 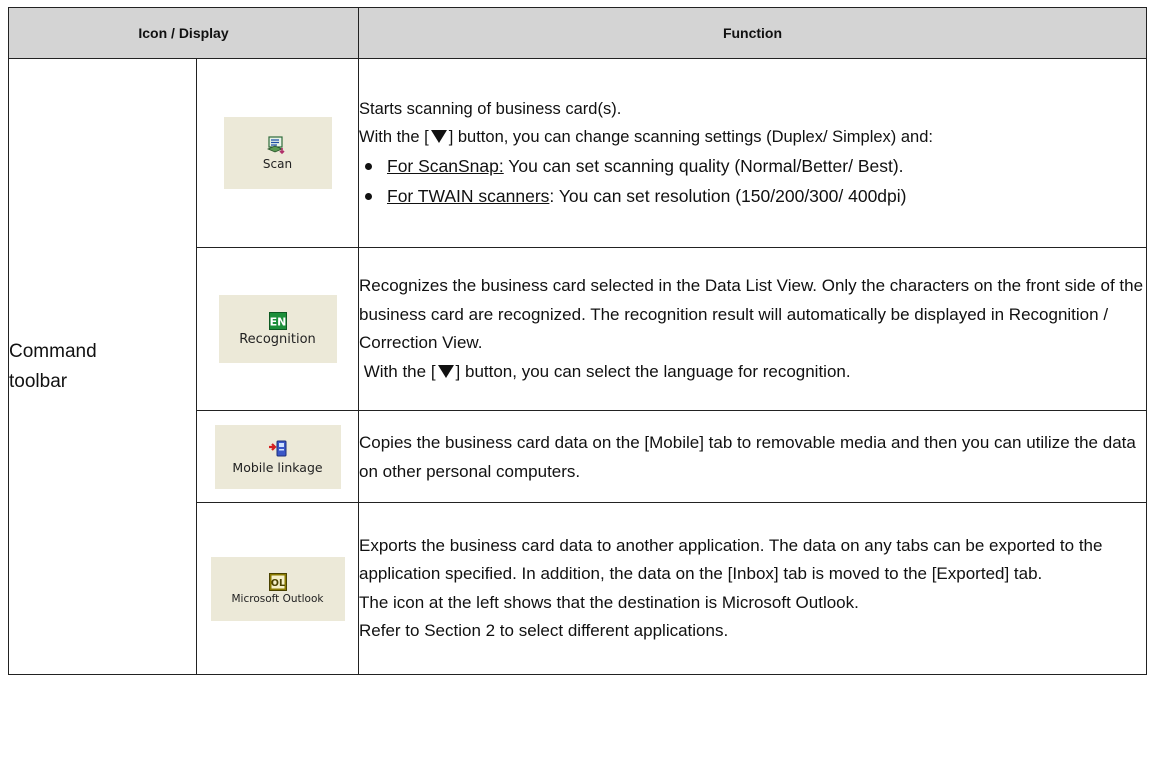 I want to click on icon-cell-mobile: Mobile linkage, so click(x=277, y=456).